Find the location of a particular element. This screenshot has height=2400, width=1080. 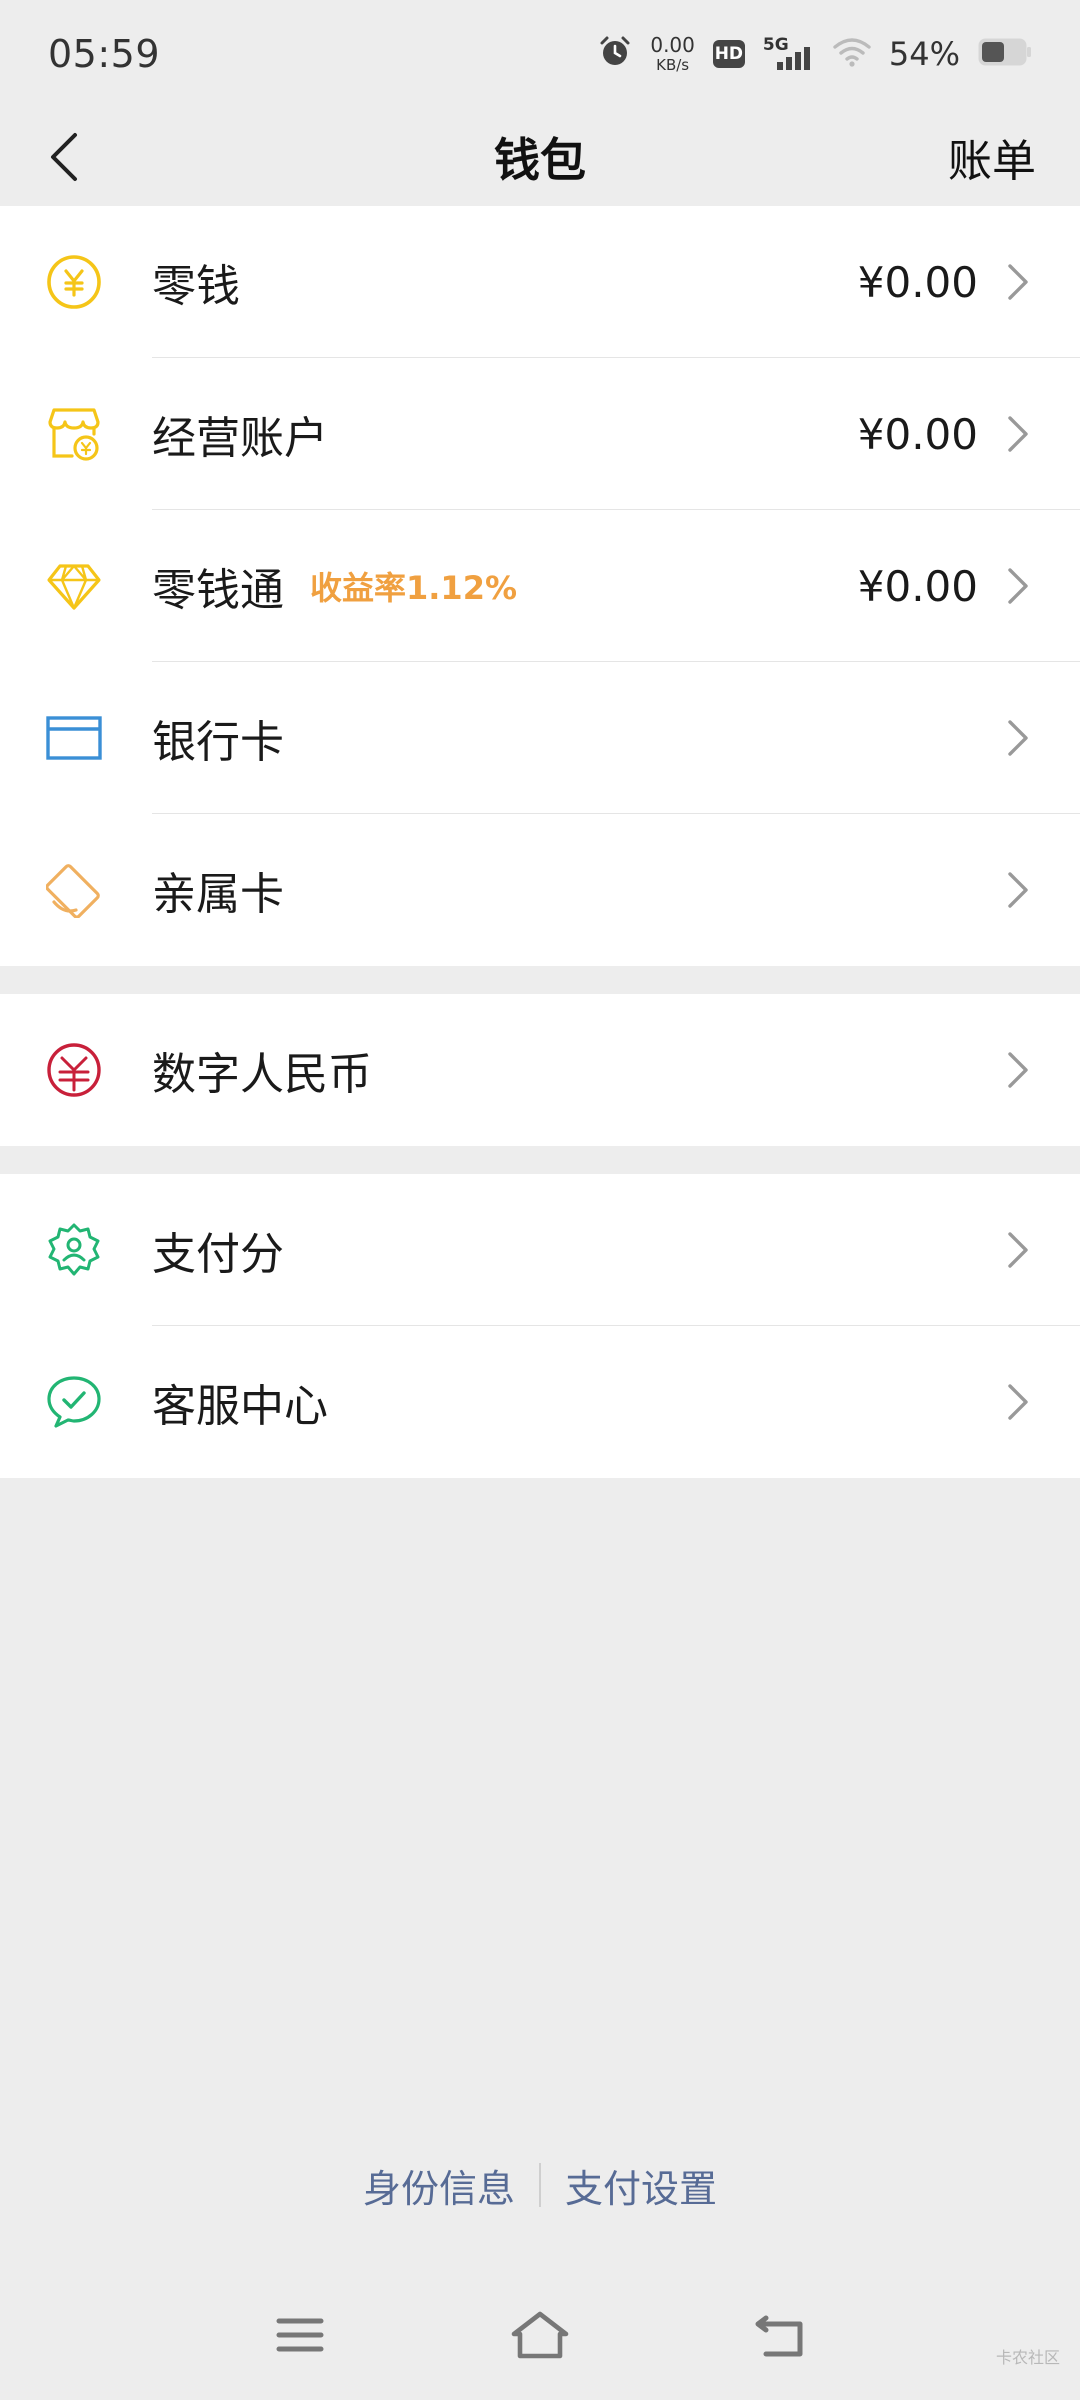

back-nav-button is located at coordinates (780, 2335).